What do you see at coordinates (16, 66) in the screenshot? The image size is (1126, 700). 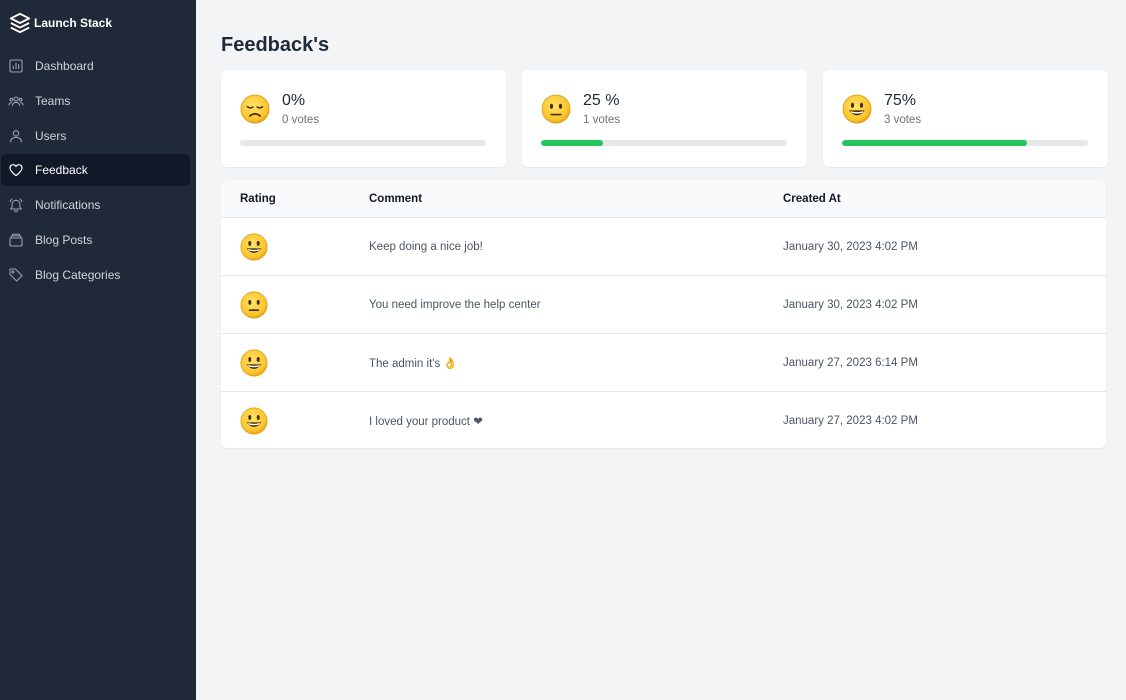 I see `chart-icon` at bounding box center [16, 66].